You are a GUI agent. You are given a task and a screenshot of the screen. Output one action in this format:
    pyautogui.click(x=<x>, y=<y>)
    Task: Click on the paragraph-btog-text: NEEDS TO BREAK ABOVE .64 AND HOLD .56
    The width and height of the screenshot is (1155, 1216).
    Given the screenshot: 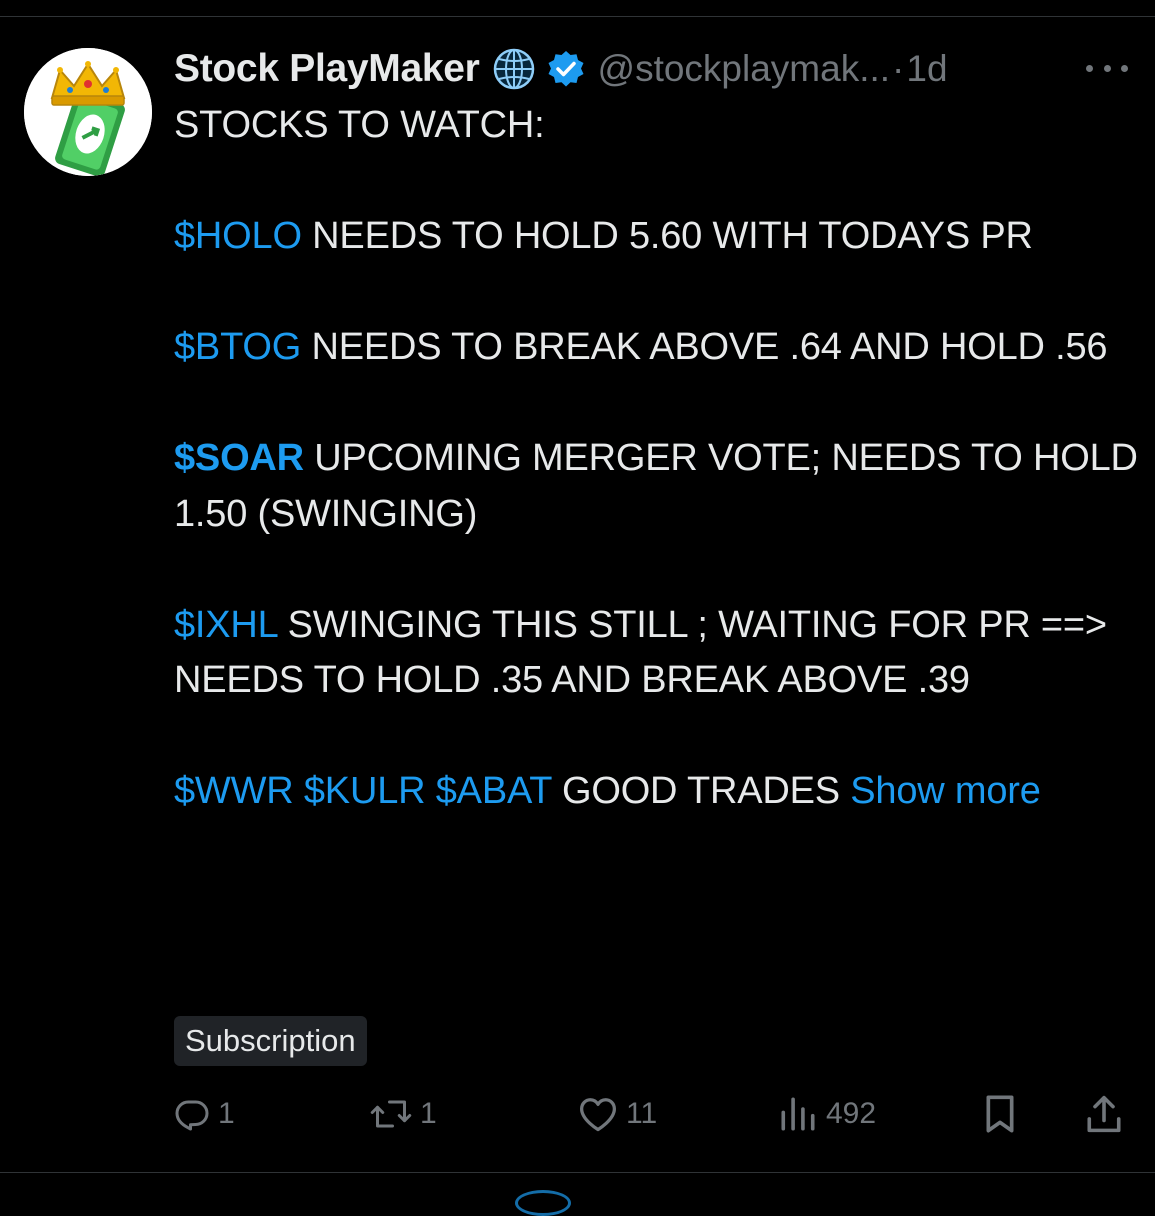 What is the action you would take?
    pyautogui.click(x=704, y=347)
    